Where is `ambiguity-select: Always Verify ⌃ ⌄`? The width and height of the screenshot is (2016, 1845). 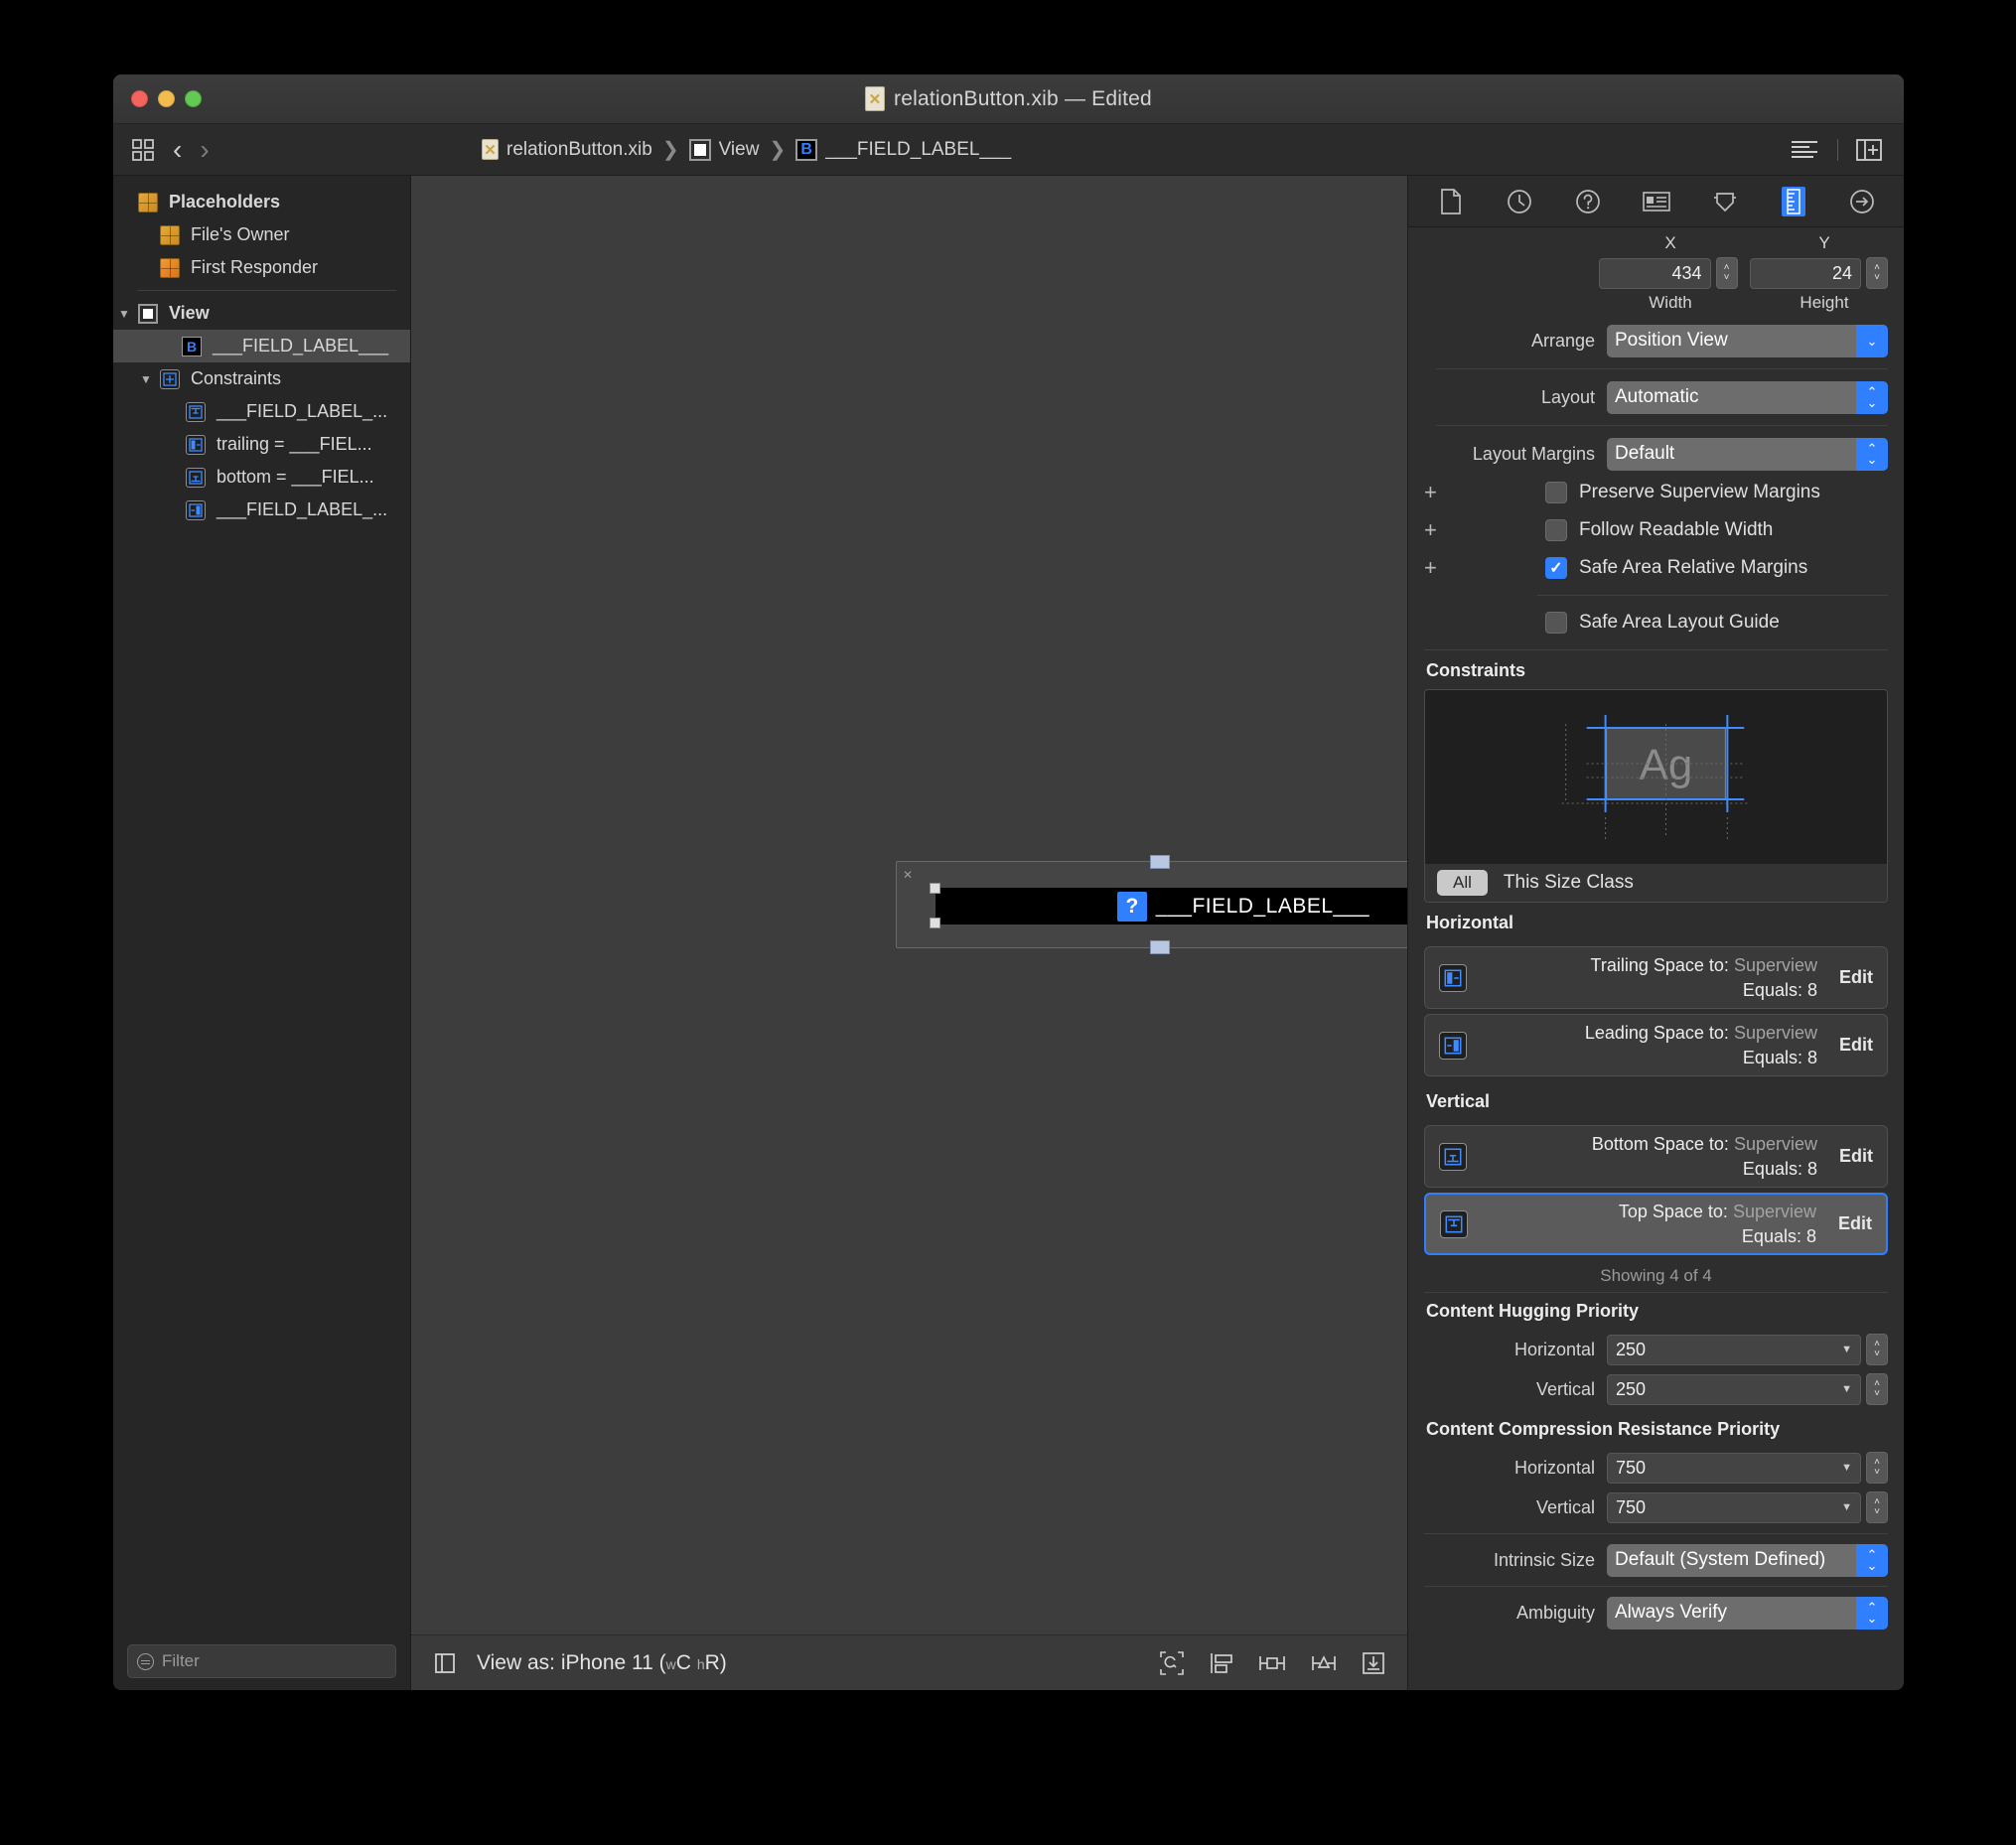 ambiguity-select: Always Verify ⌃ ⌄ is located at coordinates (1747, 1613).